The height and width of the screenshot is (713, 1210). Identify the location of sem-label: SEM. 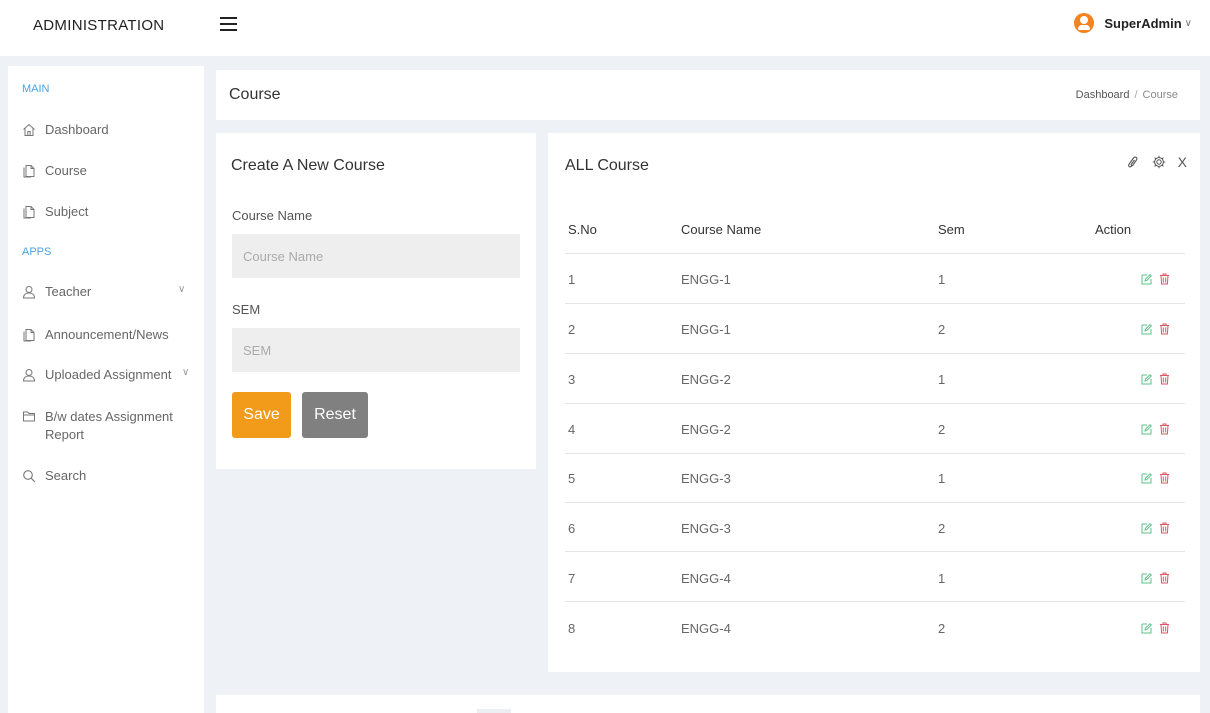
(246, 309).